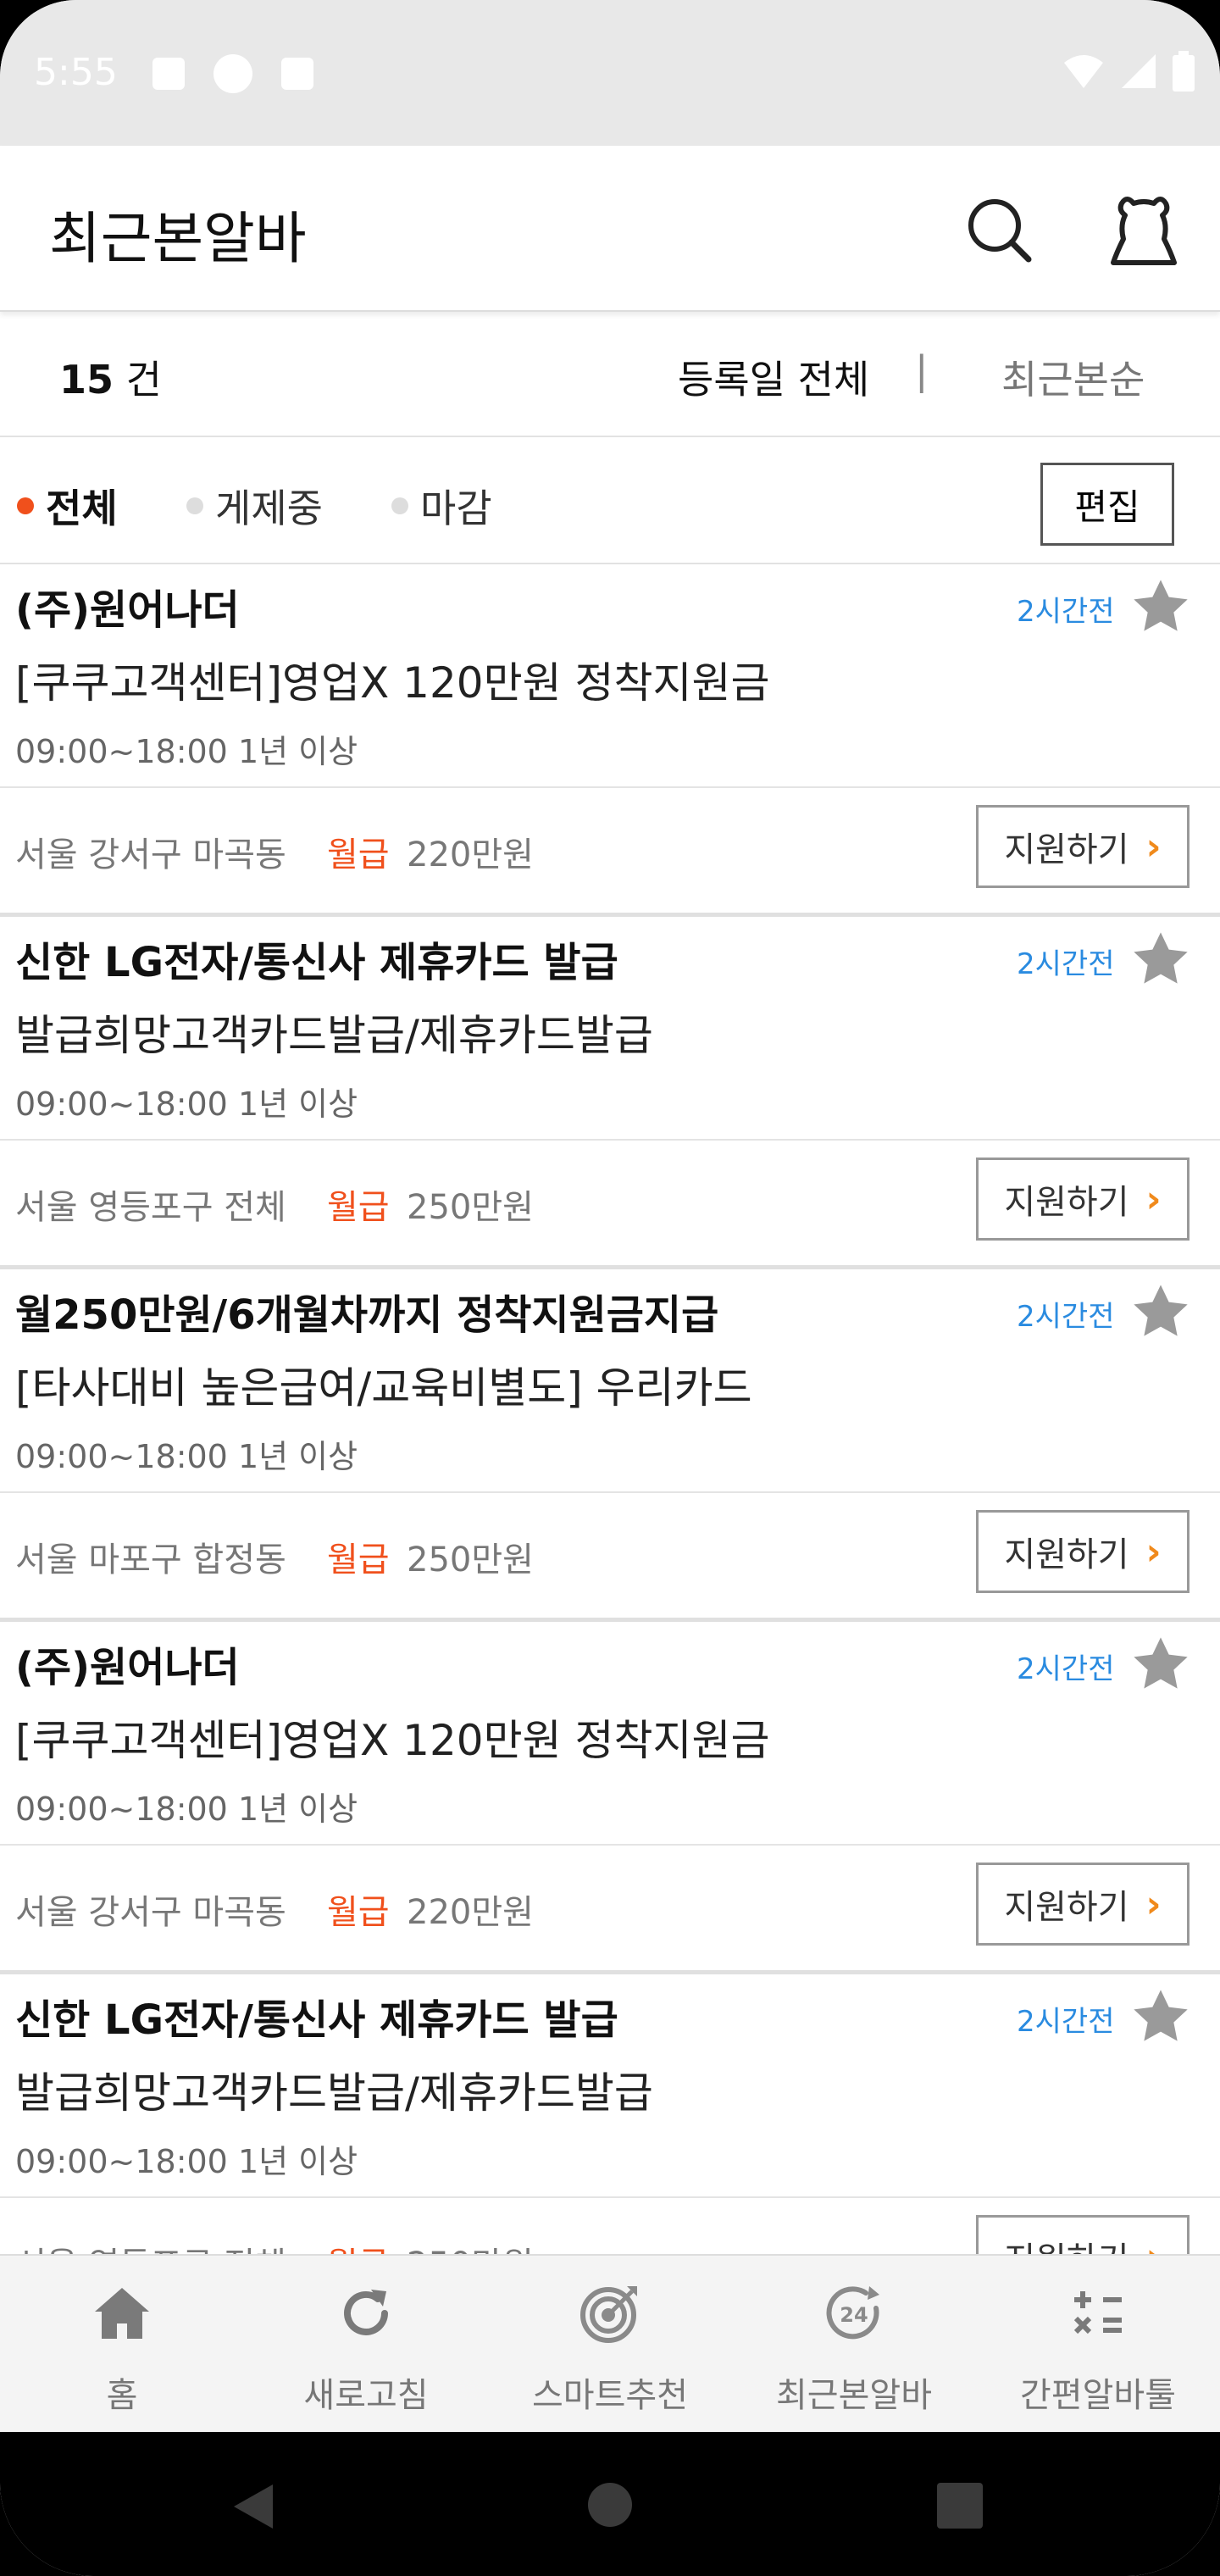  I want to click on nav-recent-jobs: 24 최근본알바, so click(854, 2345).